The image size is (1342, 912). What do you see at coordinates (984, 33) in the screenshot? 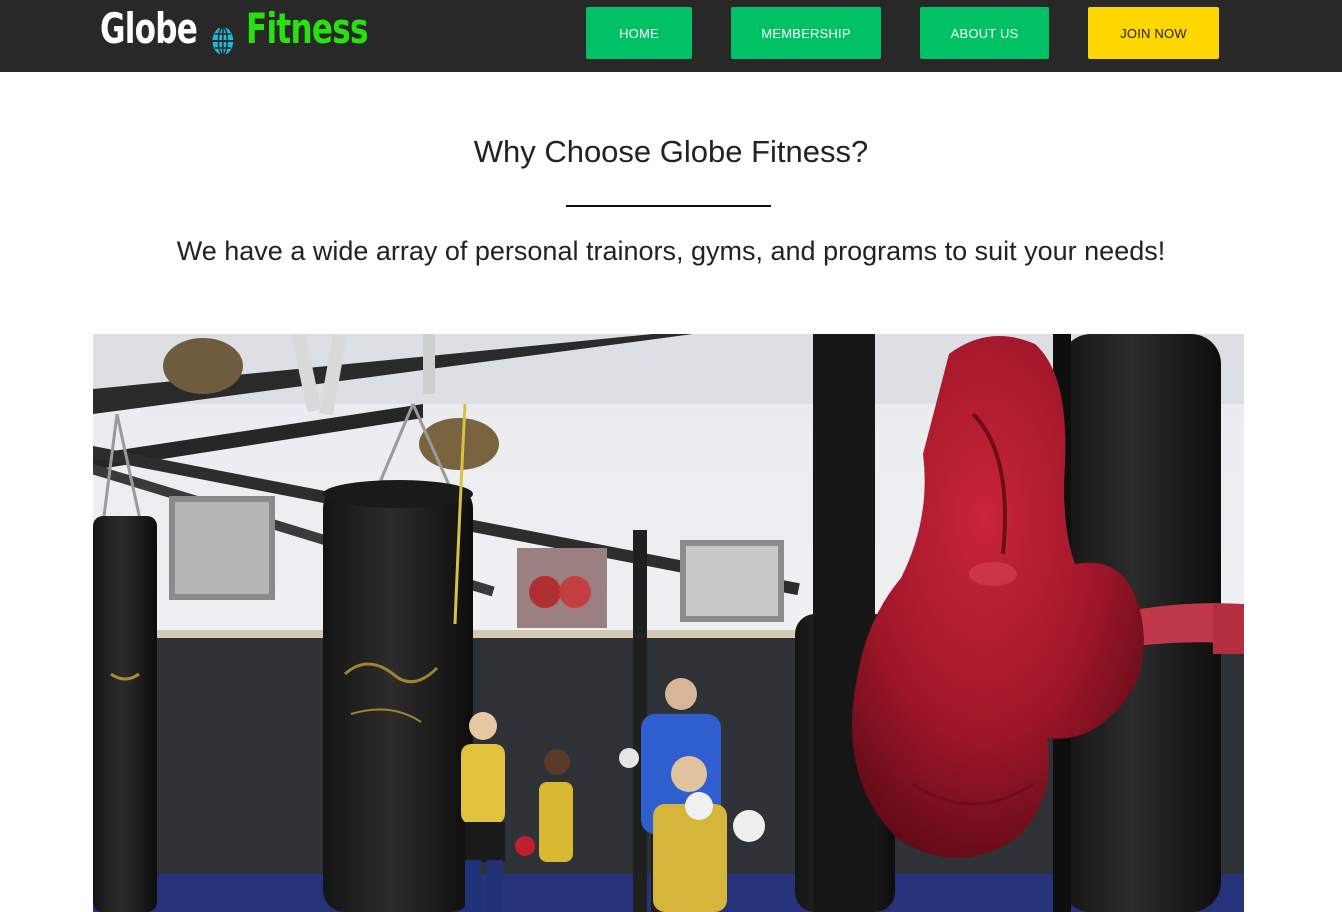
I see `nav-about-button: ABOUT US` at bounding box center [984, 33].